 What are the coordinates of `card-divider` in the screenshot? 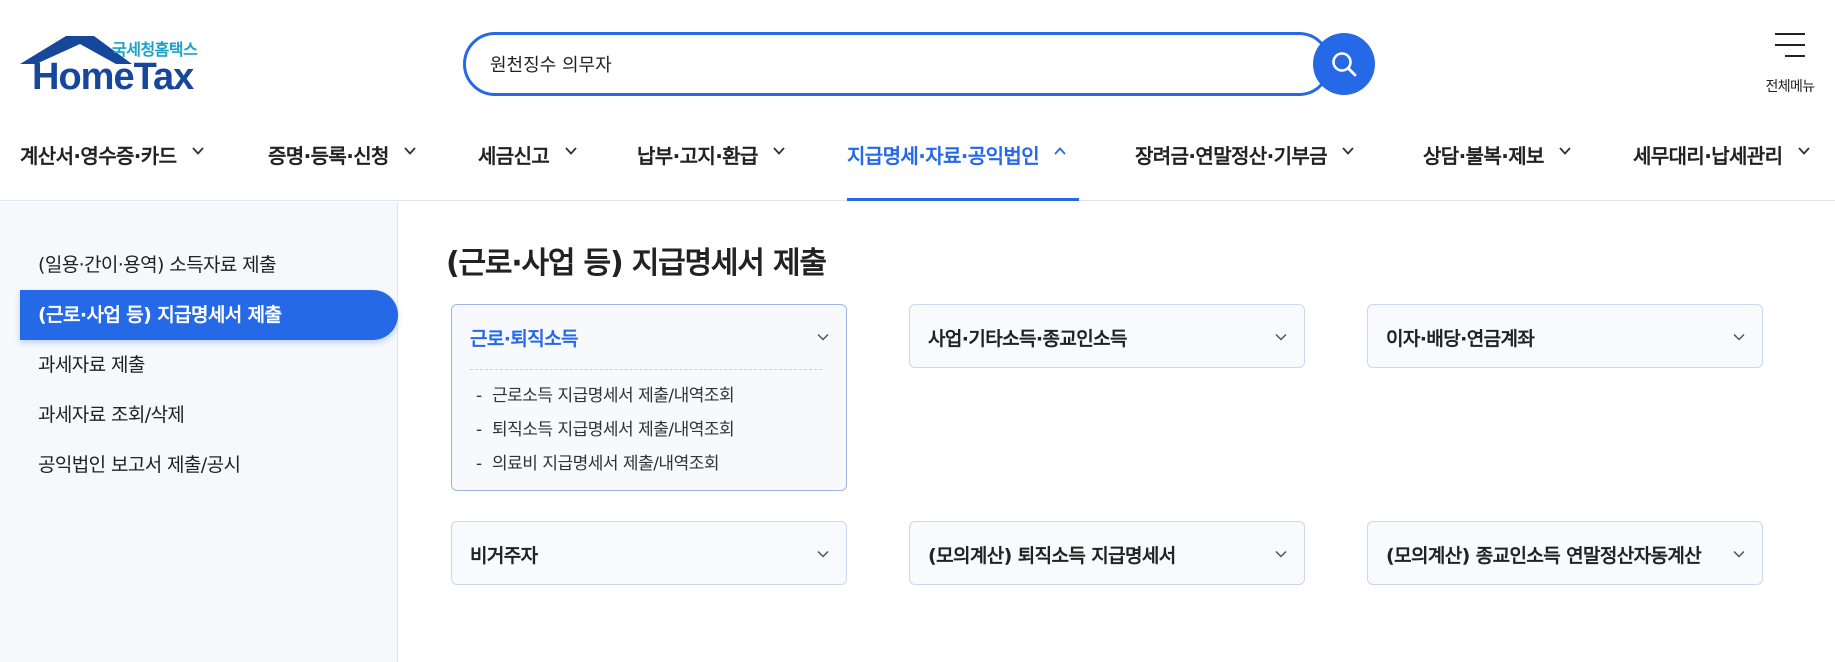 It's located at (646, 369).